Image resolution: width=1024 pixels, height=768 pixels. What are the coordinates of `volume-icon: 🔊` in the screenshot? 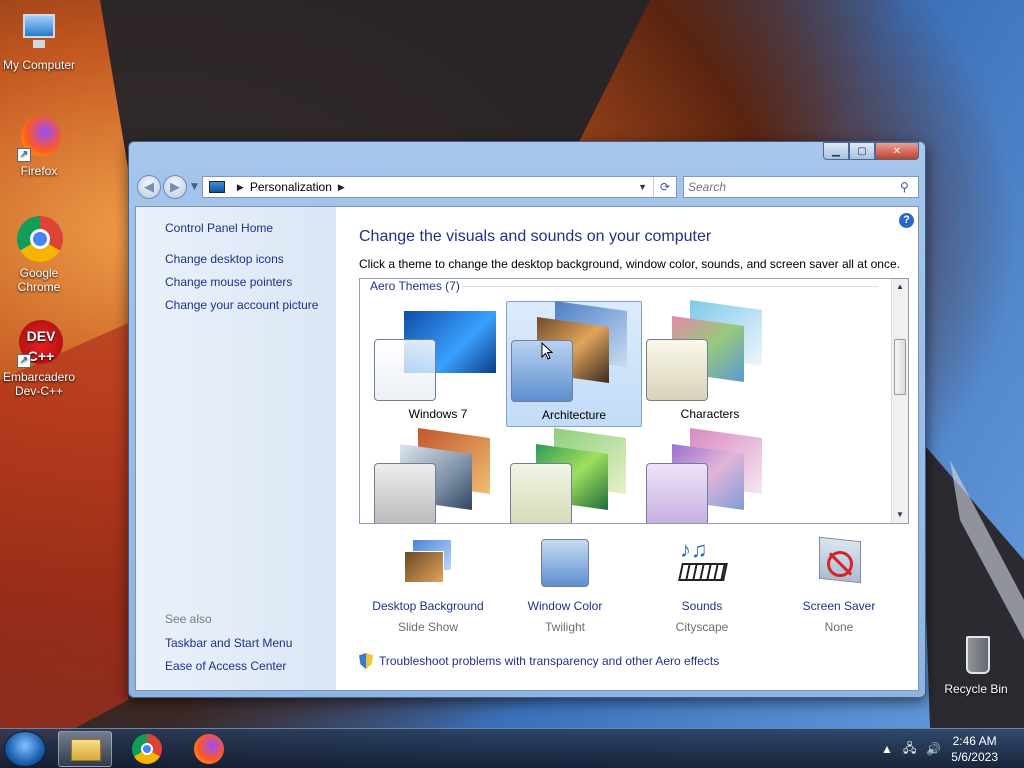 It's located at (933, 749).